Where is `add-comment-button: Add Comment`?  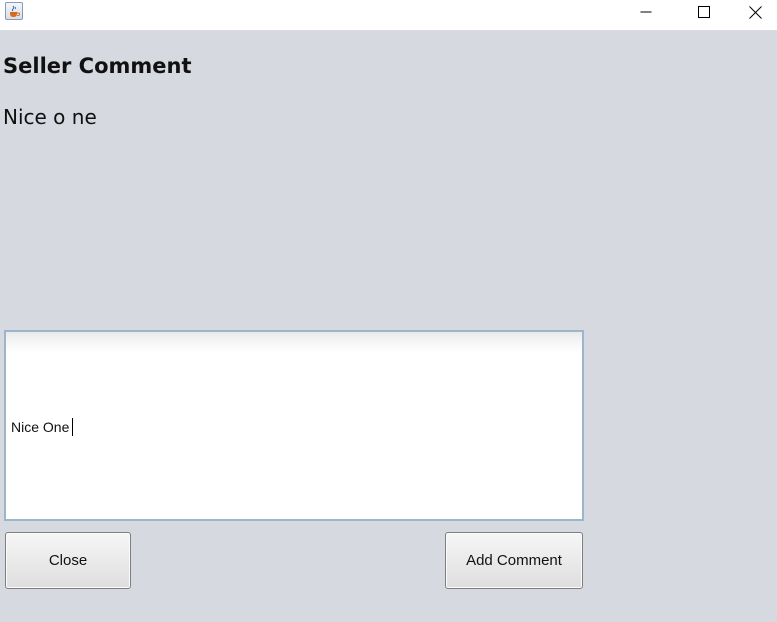
add-comment-button: Add Comment is located at coordinates (514, 560).